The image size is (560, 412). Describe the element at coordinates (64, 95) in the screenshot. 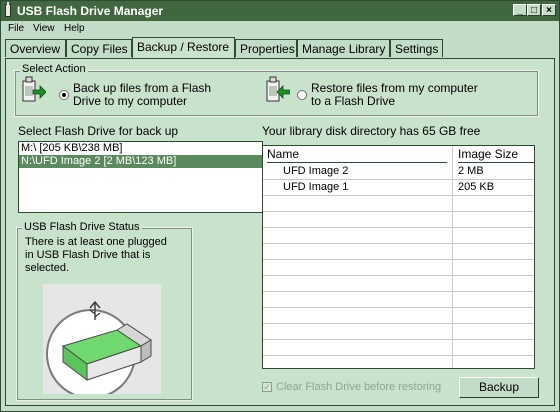

I see `backup-radio` at that location.